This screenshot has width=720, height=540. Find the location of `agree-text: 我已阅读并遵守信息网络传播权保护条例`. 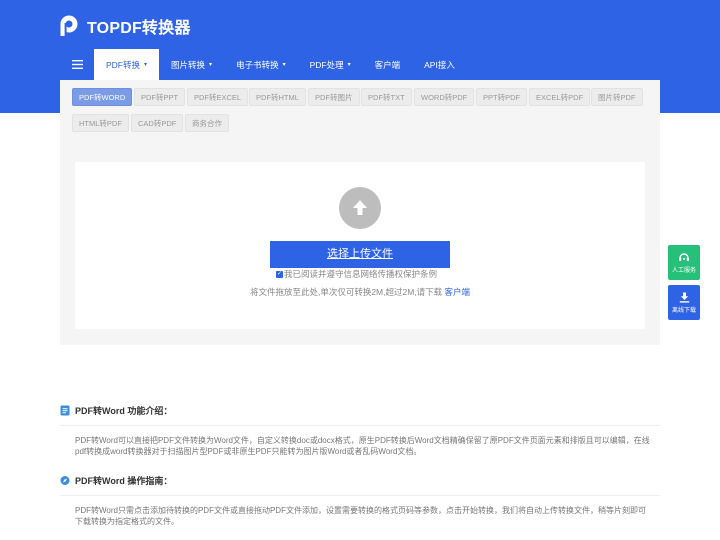

agree-text: 我已阅读并遵守信息网络传播权保护条例 is located at coordinates (361, 274).